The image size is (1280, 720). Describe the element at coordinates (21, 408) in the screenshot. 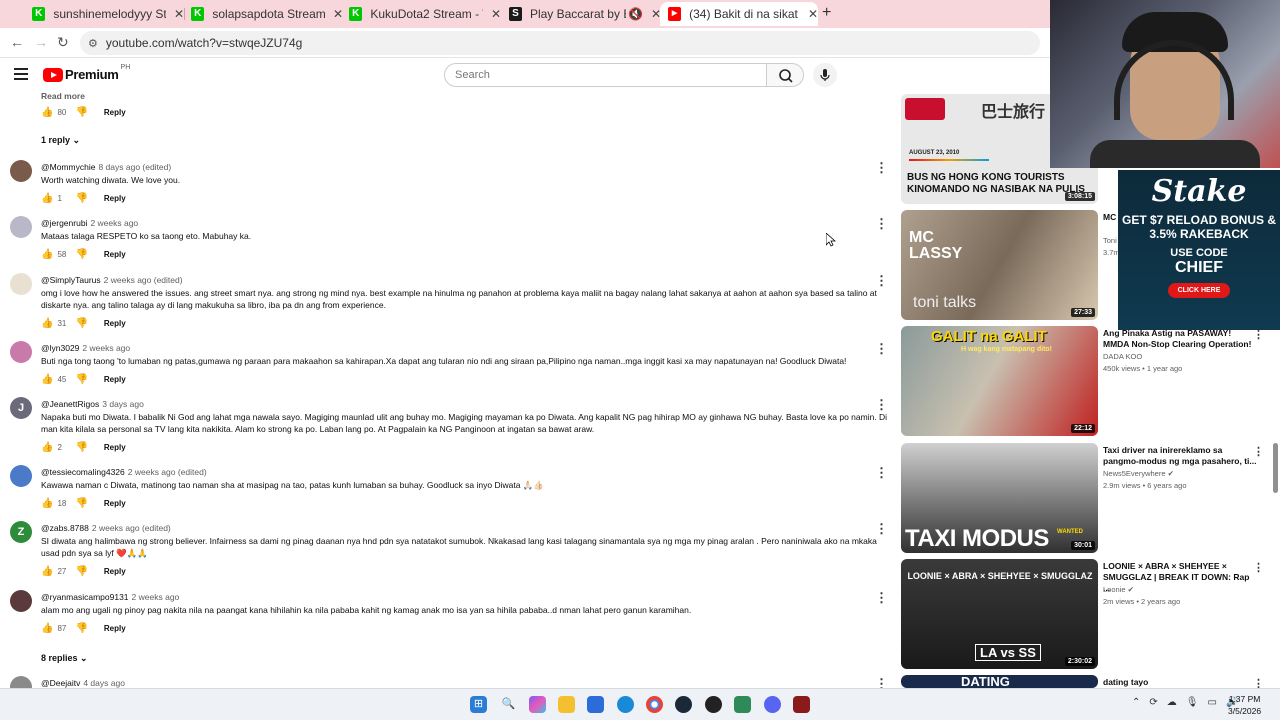

I see `avatar: J` at that location.